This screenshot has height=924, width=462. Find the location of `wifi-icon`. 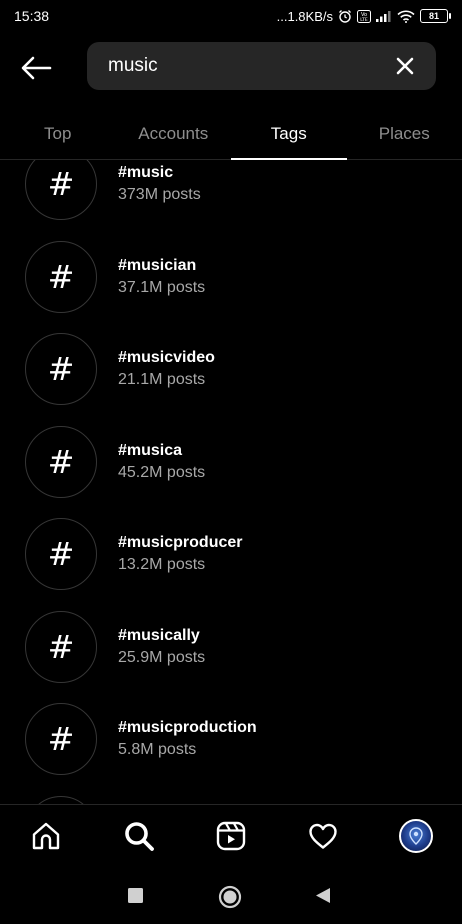

wifi-icon is located at coordinates (406, 16).